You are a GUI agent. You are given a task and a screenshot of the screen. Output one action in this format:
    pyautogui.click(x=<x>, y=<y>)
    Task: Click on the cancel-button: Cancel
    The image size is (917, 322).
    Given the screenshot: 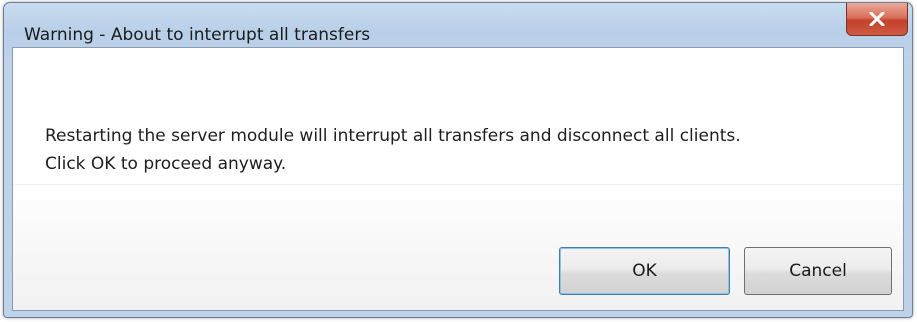 What is the action you would take?
    pyautogui.click(x=818, y=271)
    